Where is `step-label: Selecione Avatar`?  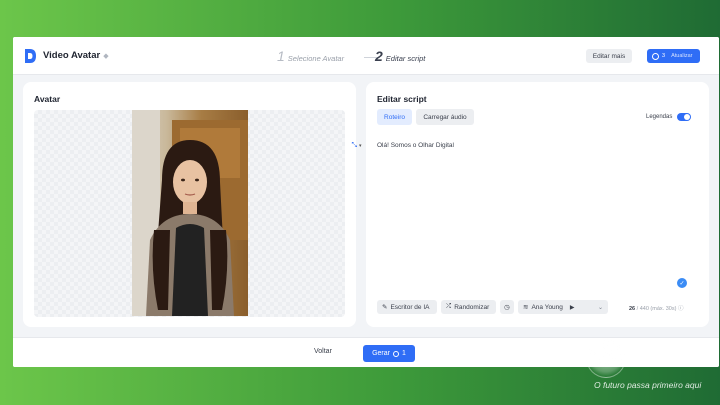
step-label: Selecione Avatar is located at coordinates (316, 58).